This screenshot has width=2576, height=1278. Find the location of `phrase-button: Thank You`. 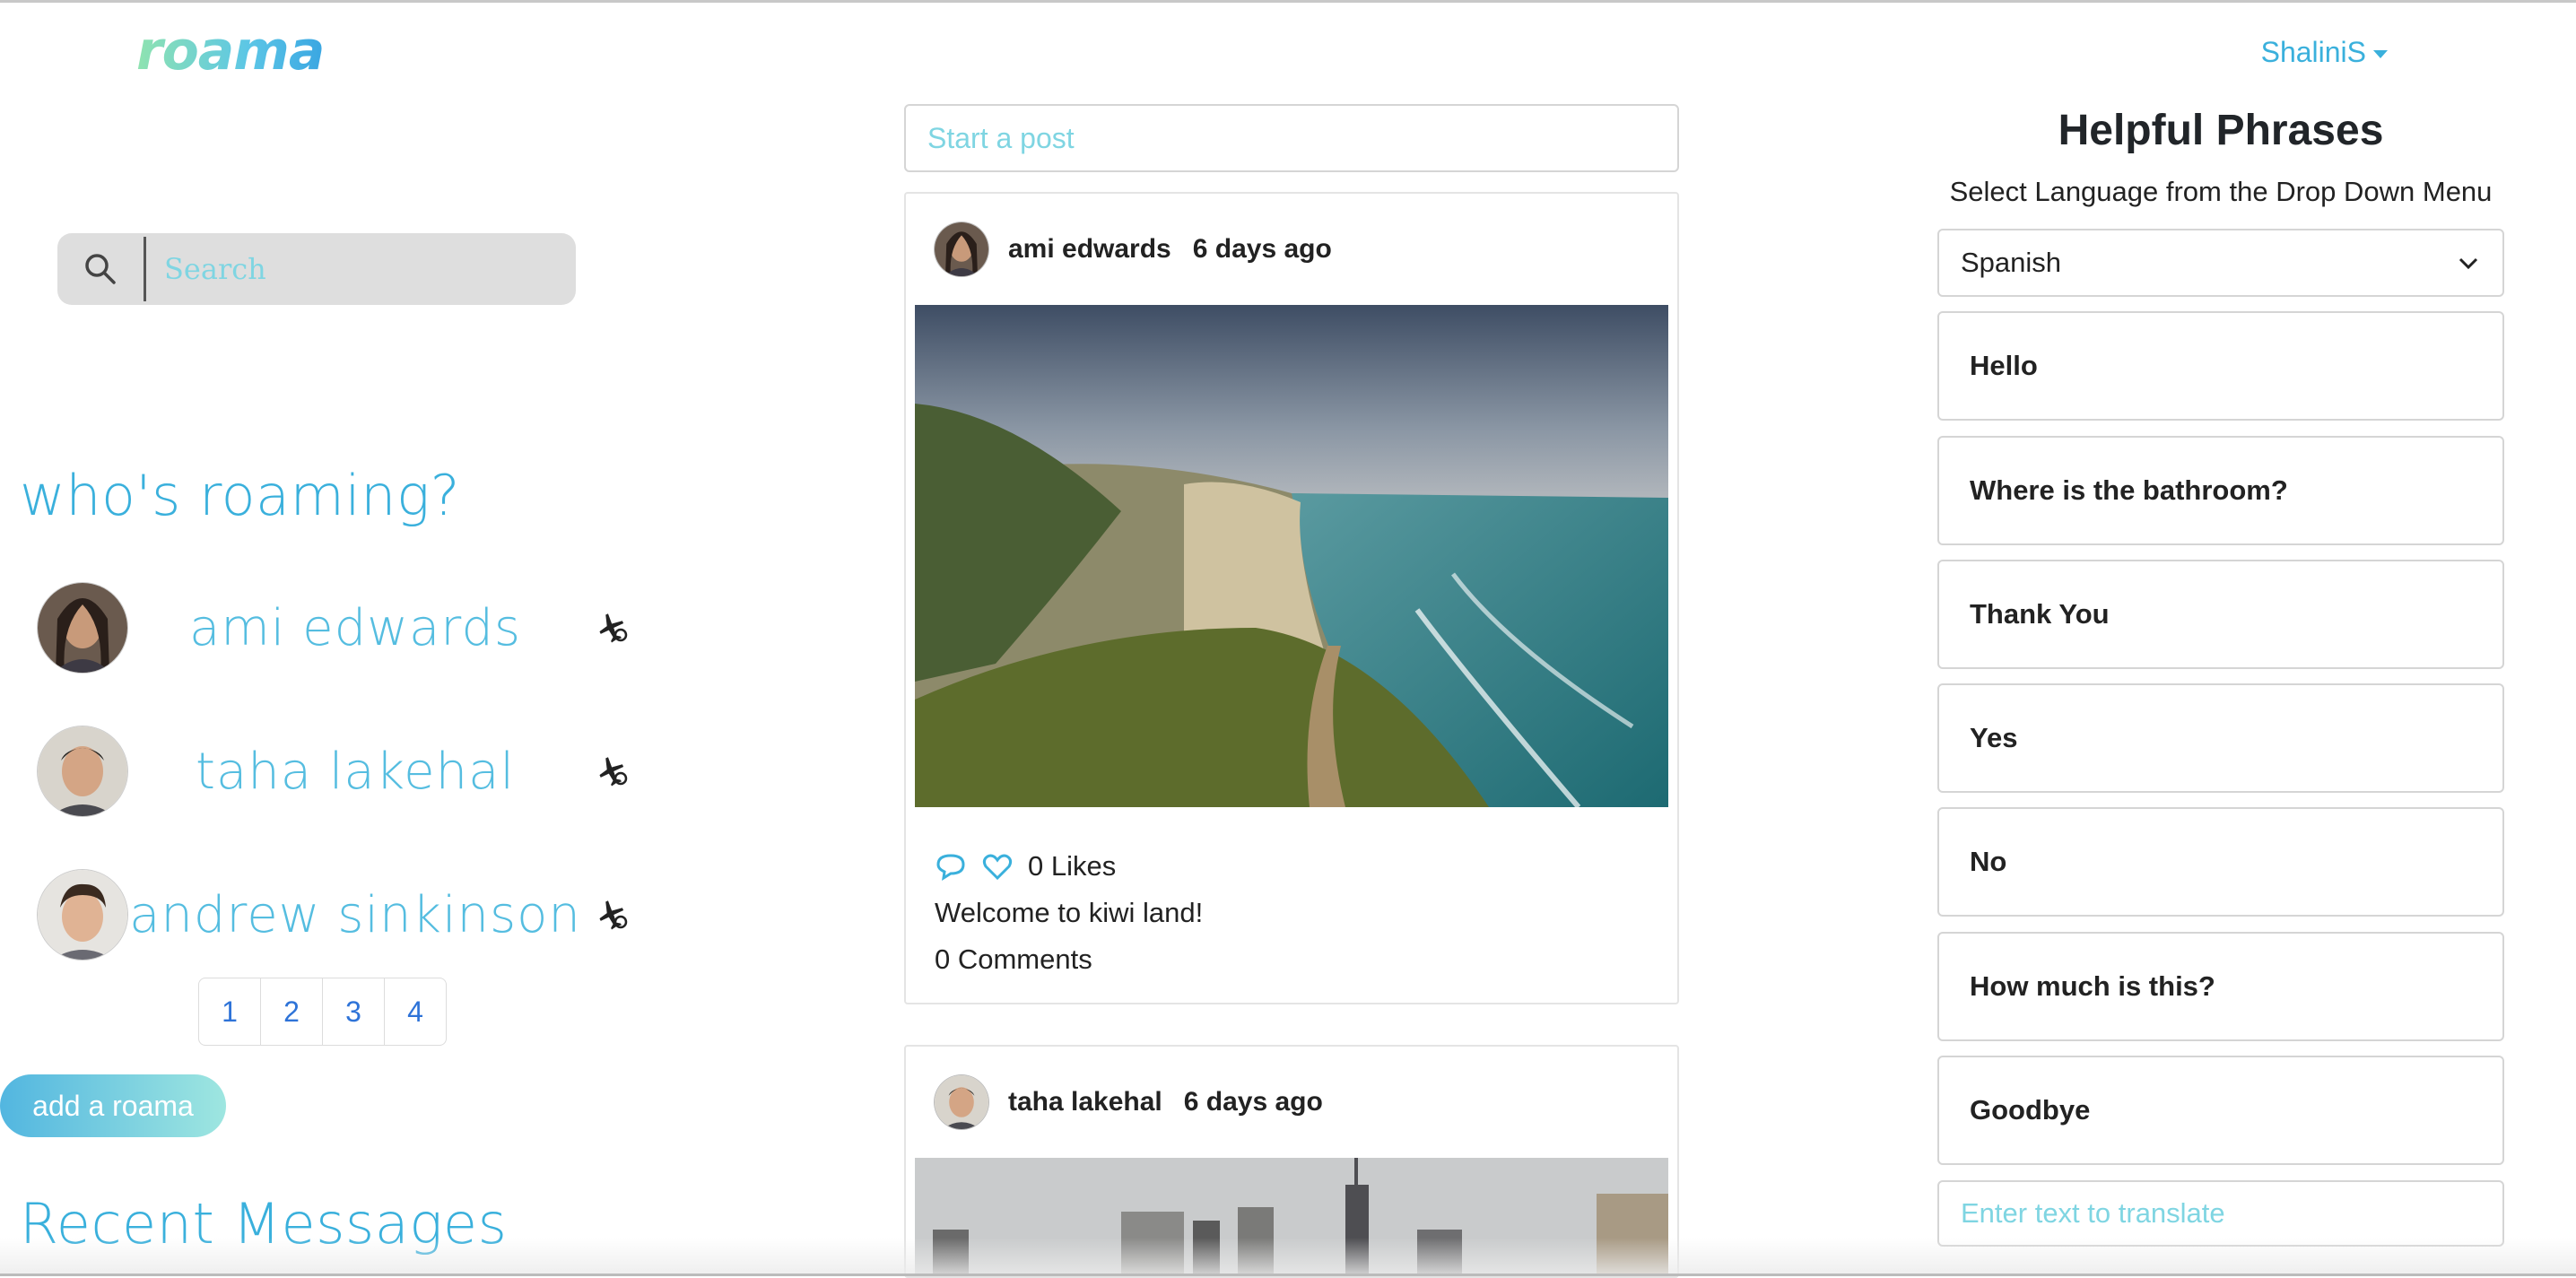

phrase-button: Thank You is located at coordinates (2220, 614).